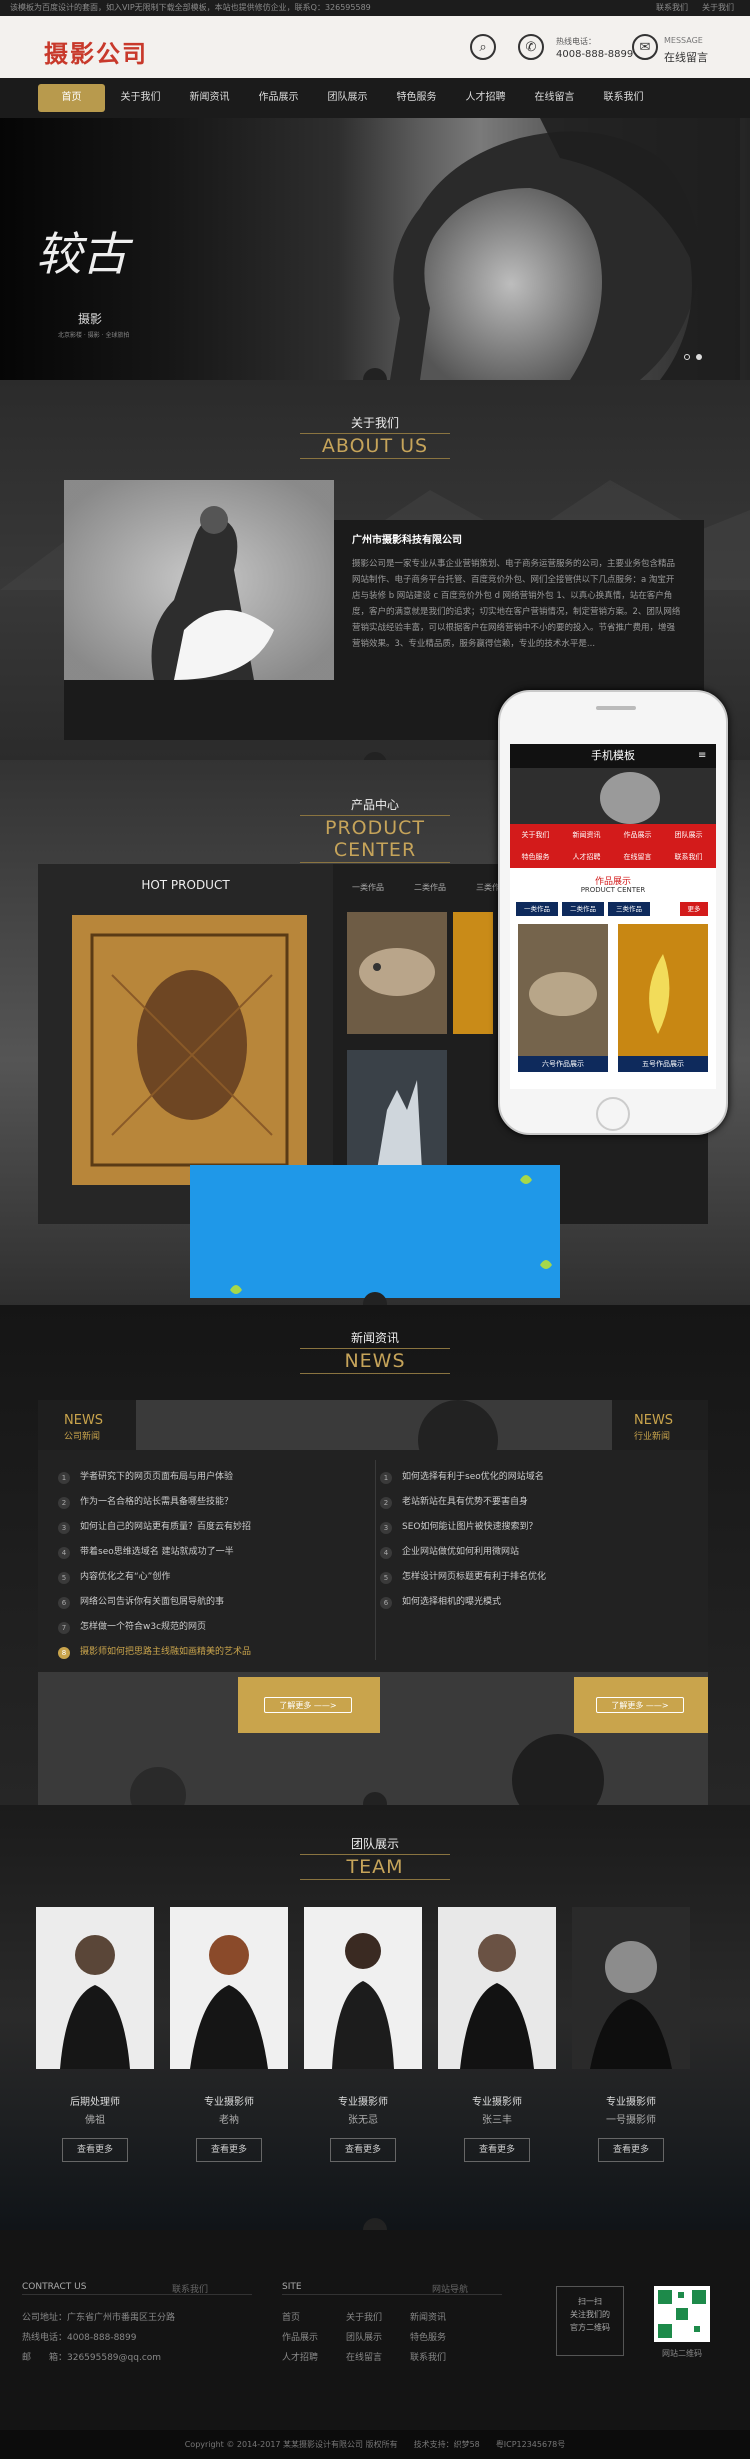 Image resolution: width=750 pixels, height=2459 pixels. I want to click on list-item: 7 怎样做一个符合w3c规范的网页, so click(210, 1627).